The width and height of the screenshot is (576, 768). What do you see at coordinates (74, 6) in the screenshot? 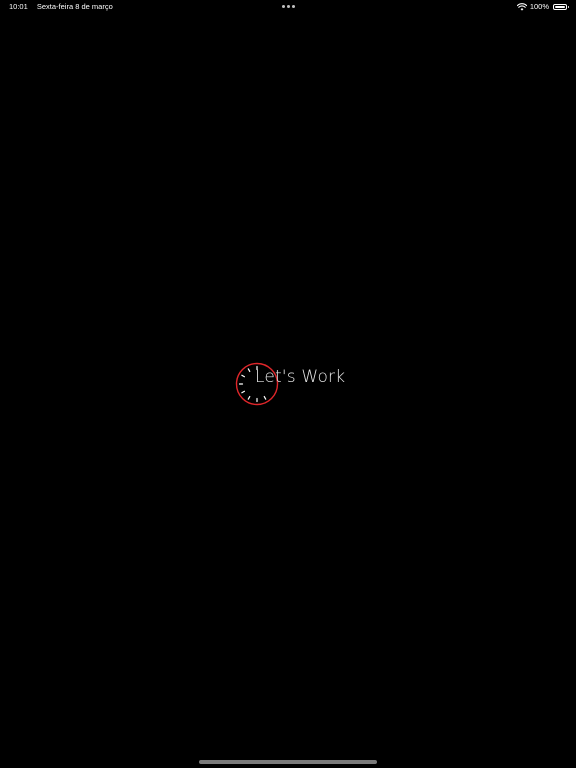
I see `status-date: Sexta-feira 8 de março` at bounding box center [74, 6].